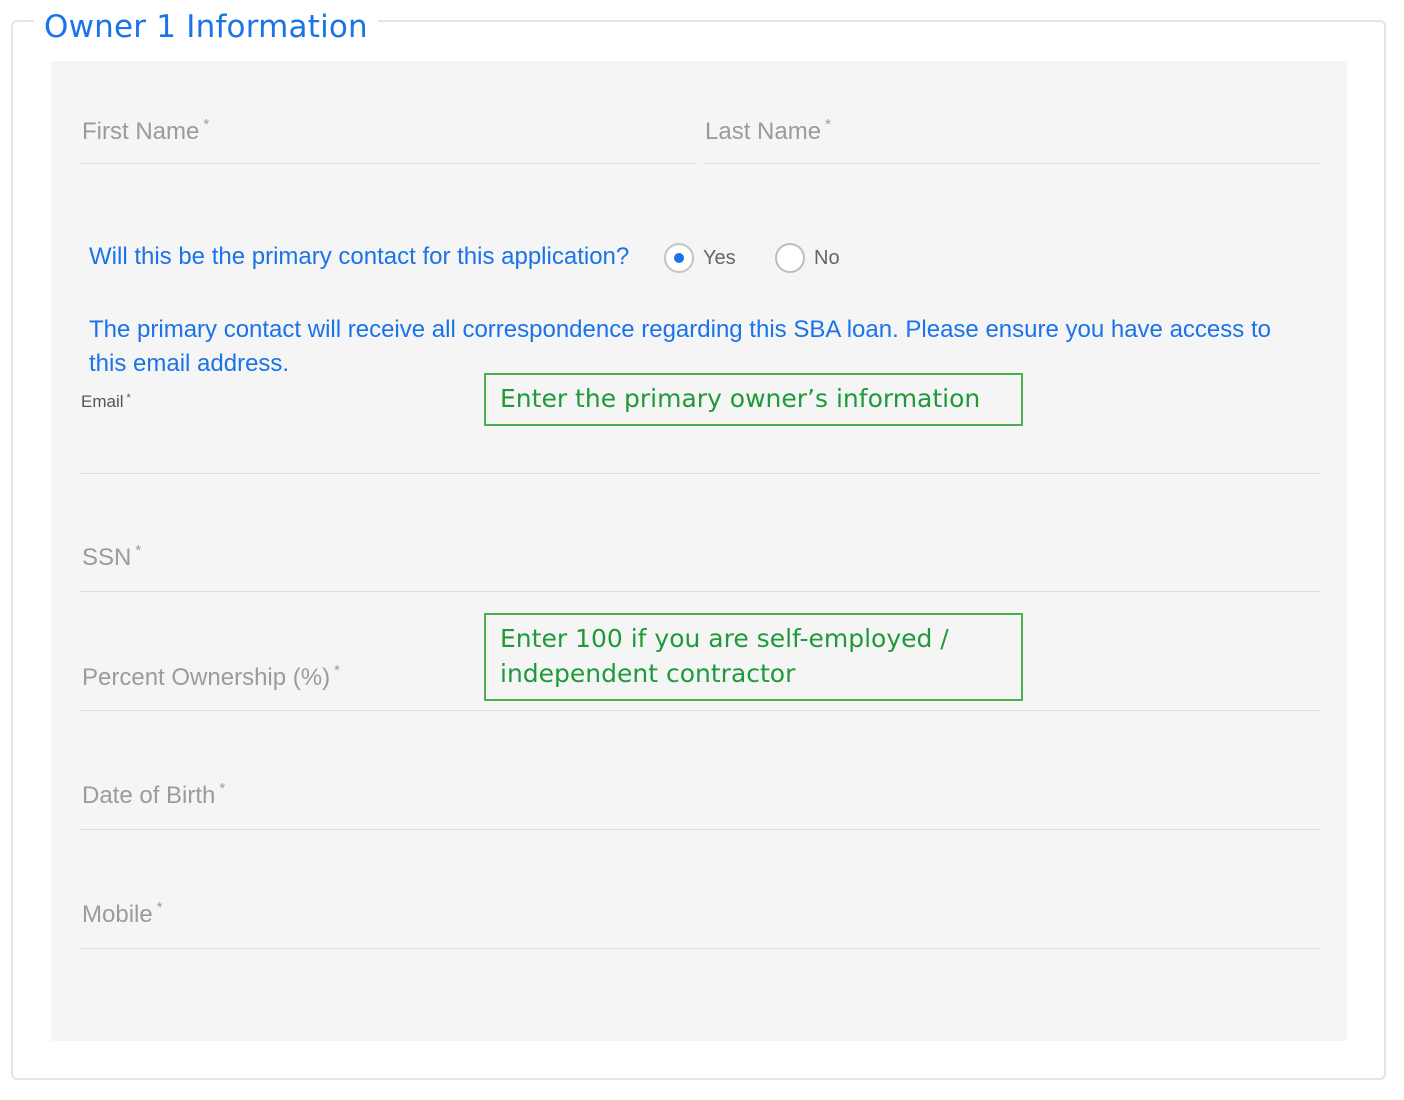 The width and height of the screenshot is (1404, 1100). Describe the element at coordinates (1011, 132) in the screenshot. I see `last-name-field: Last Name *` at that location.